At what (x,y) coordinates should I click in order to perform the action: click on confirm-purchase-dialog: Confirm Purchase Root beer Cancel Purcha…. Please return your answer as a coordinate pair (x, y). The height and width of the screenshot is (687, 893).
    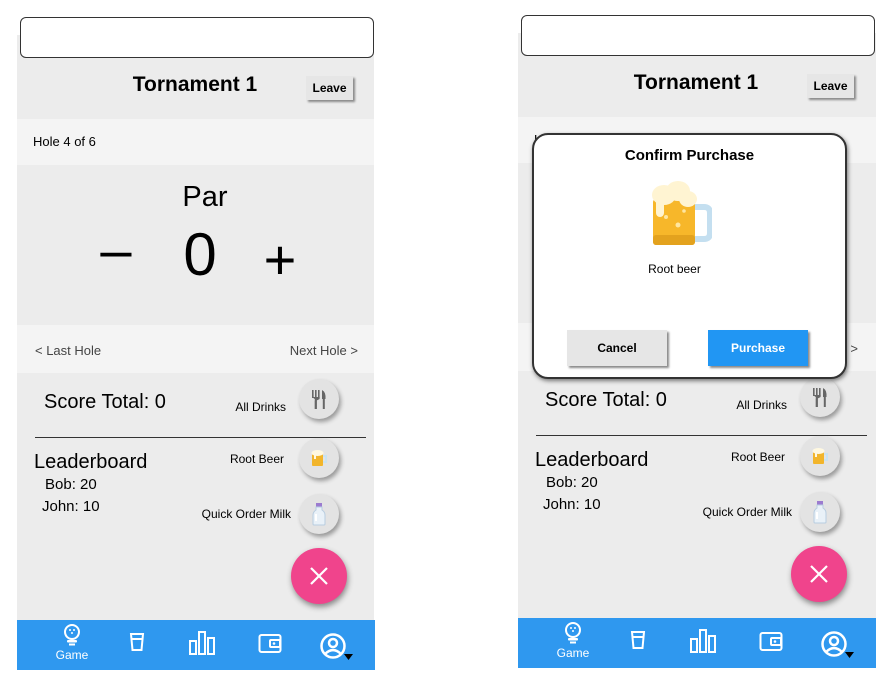
    Looking at the image, I should click on (689, 256).